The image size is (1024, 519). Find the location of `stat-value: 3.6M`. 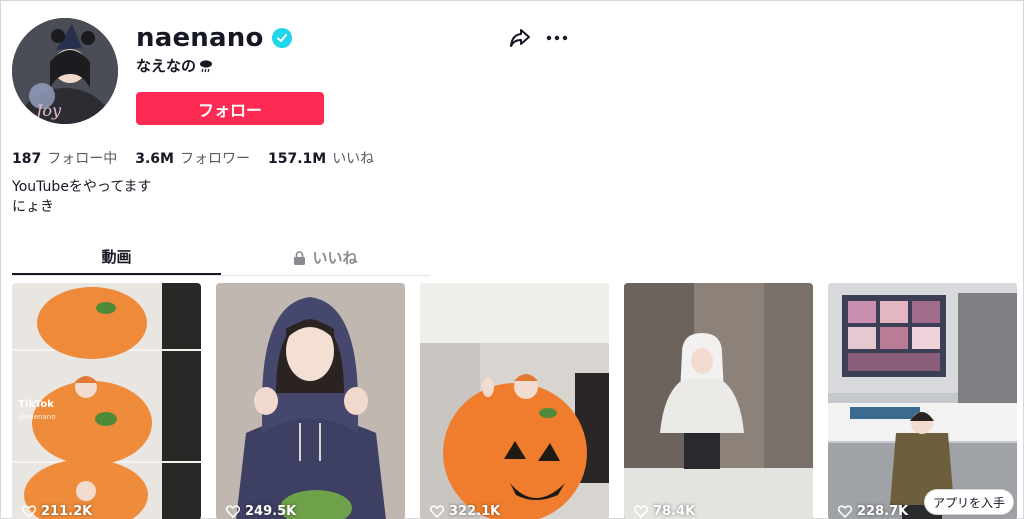

stat-value: 3.6M is located at coordinates (154, 159).